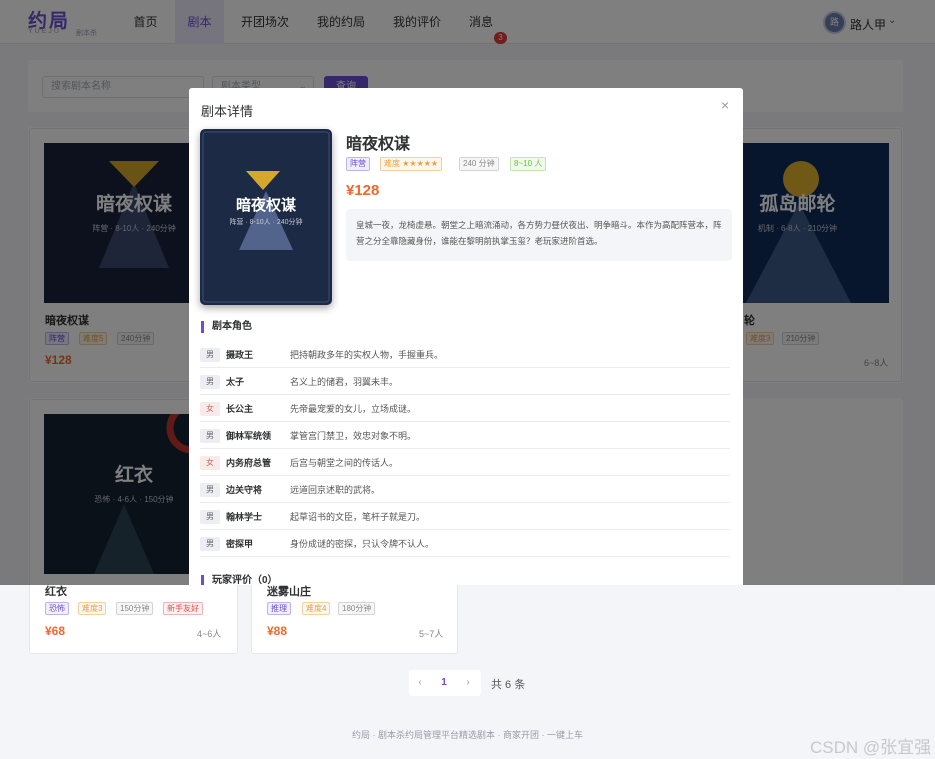 This screenshot has height=759, width=935. What do you see at coordinates (465, 381) in the screenshot?
I see `role-row: 男 太子 名义上的储君，羽翼未丰。` at bounding box center [465, 381].